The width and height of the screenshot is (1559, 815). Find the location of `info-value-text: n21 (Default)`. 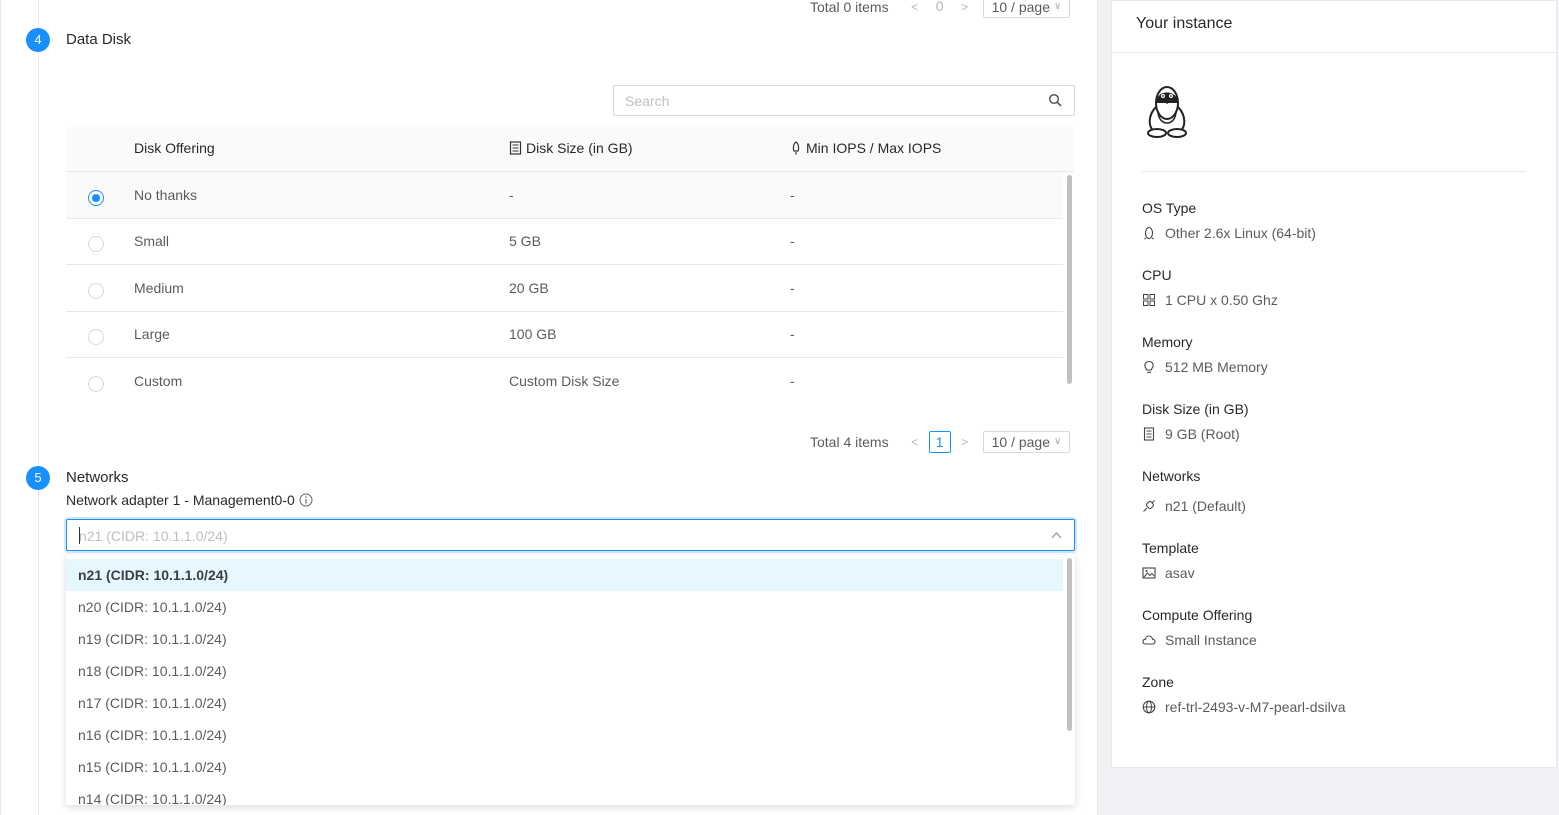

info-value-text: n21 (Default) is located at coordinates (1205, 506).